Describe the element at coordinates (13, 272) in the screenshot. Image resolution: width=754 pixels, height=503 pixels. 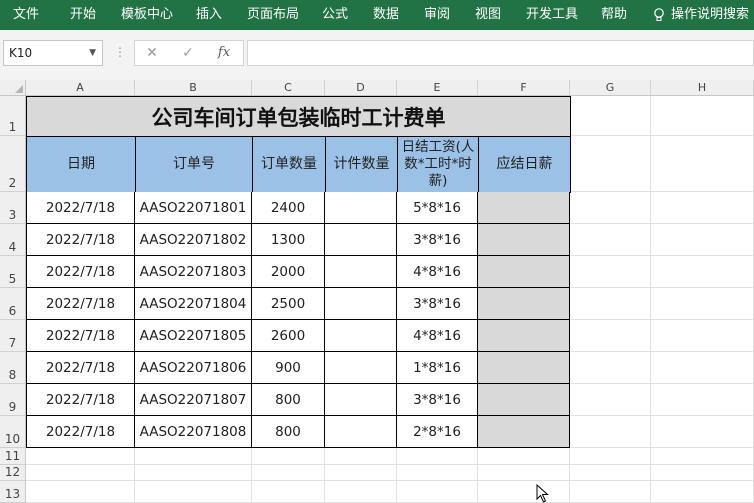
I see `row-header-5: 5` at that location.